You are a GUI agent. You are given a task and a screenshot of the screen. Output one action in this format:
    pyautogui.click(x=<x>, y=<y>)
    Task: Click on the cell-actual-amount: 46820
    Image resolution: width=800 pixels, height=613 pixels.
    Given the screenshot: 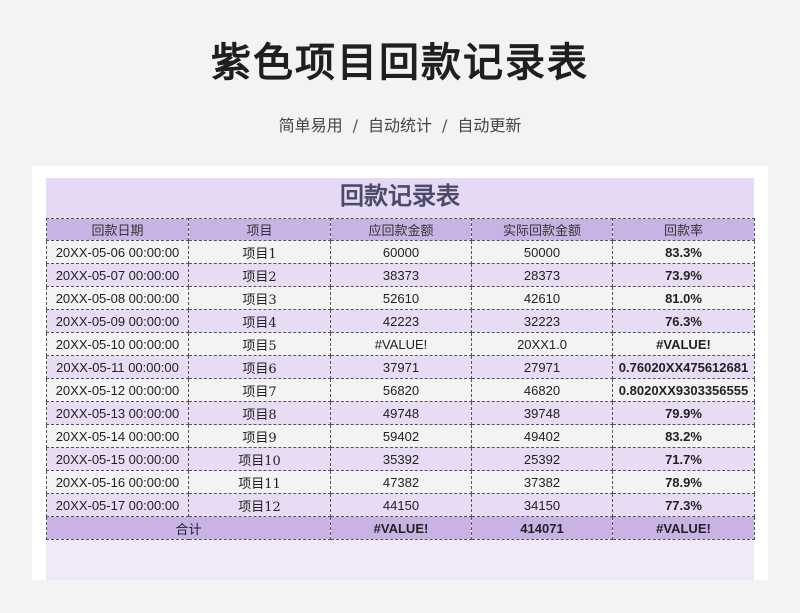 What is the action you would take?
    pyautogui.click(x=542, y=390)
    